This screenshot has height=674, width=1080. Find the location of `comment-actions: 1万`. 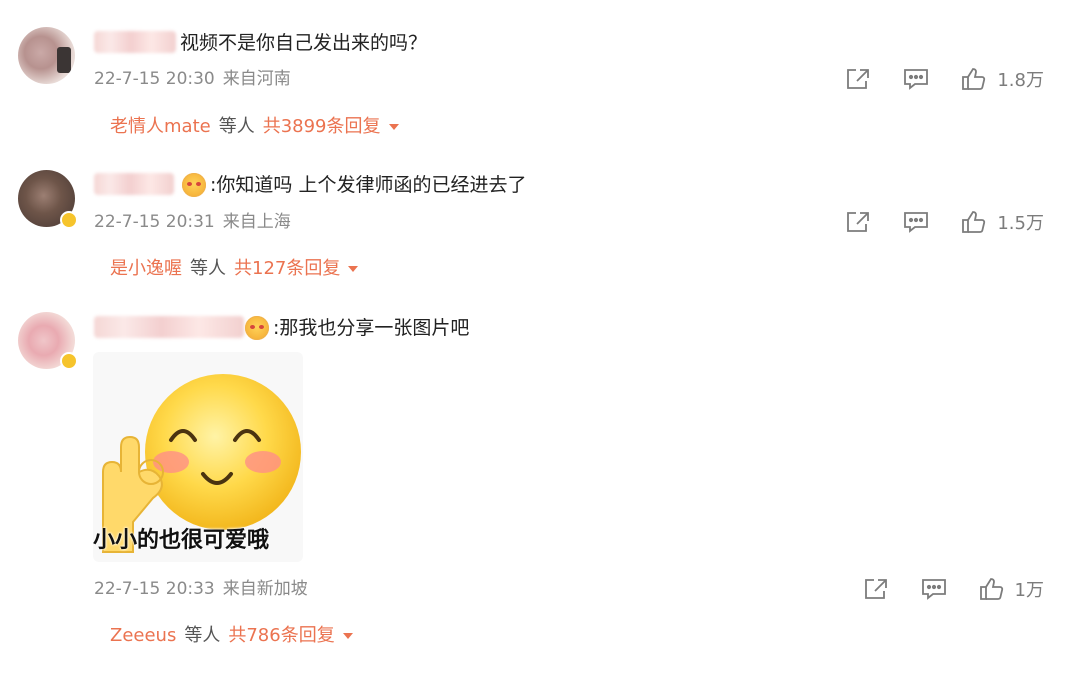

comment-actions: 1万 is located at coordinates (937, 589).